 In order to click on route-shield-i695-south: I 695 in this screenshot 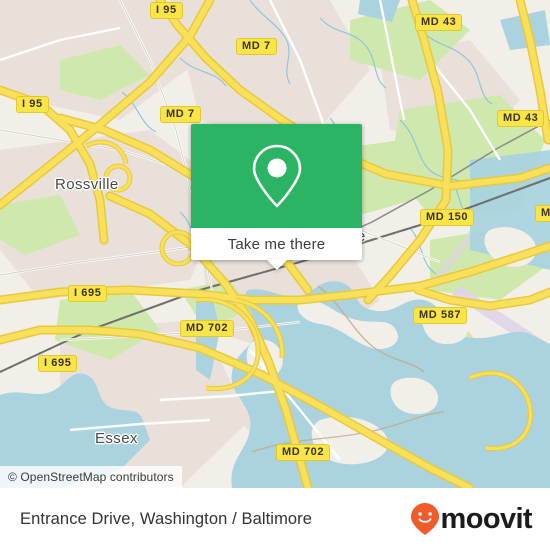, I will do `click(58, 363)`.